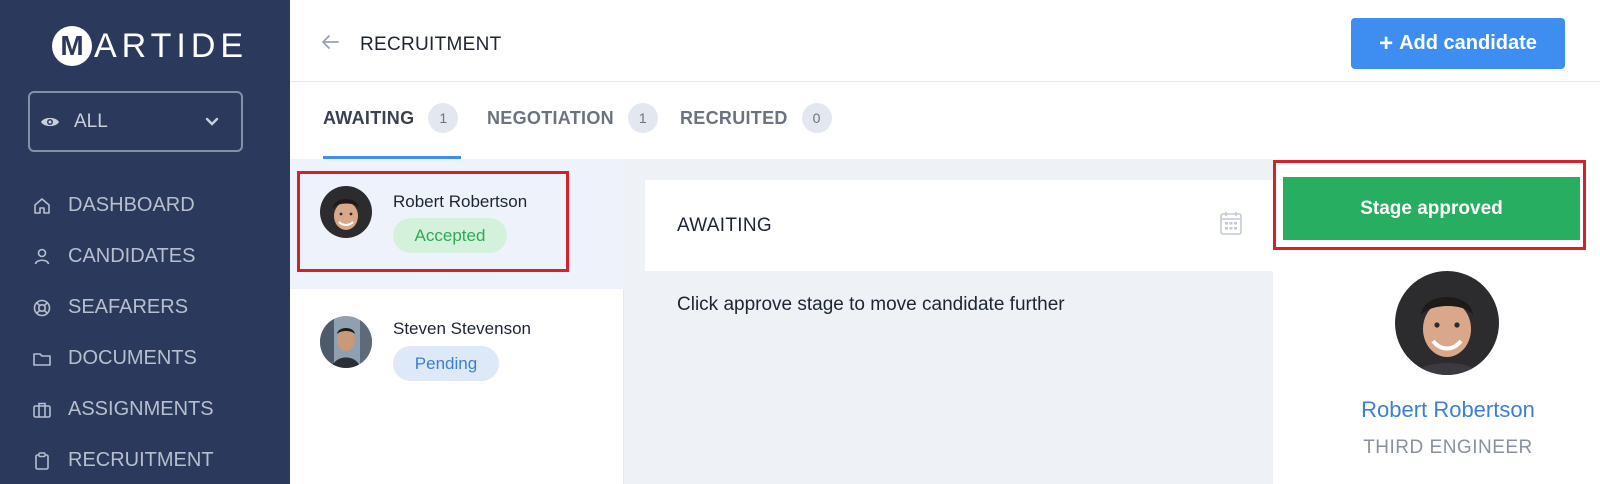  What do you see at coordinates (734, 118) in the screenshot?
I see `tab-label: RECRUITED` at bounding box center [734, 118].